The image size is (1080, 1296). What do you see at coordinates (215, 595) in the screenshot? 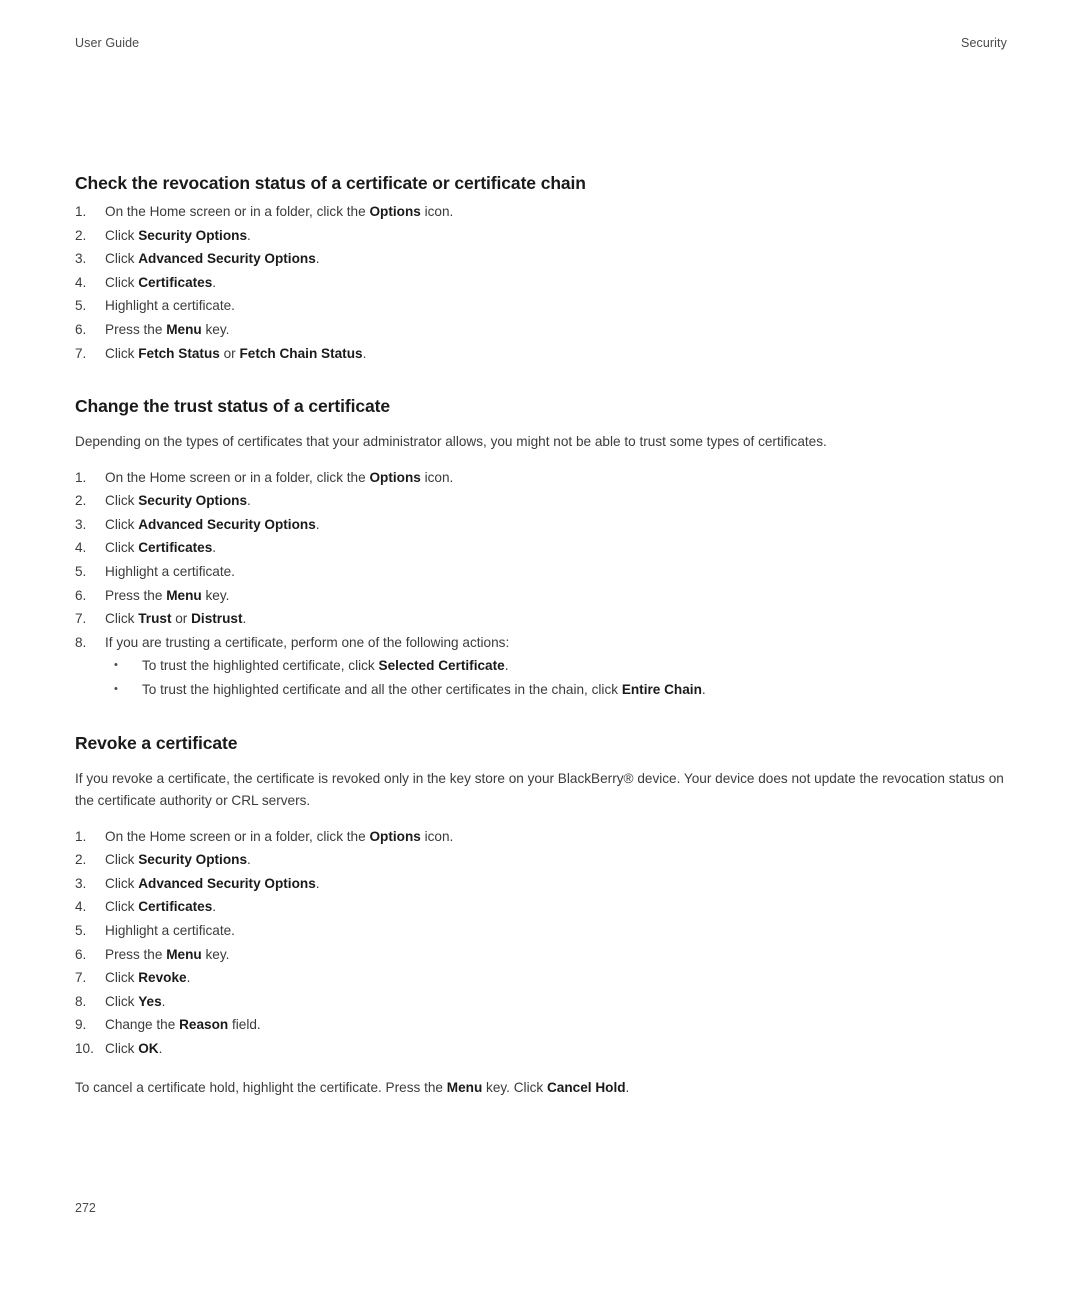
I see `text-run: key.` at bounding box center [215, 595].